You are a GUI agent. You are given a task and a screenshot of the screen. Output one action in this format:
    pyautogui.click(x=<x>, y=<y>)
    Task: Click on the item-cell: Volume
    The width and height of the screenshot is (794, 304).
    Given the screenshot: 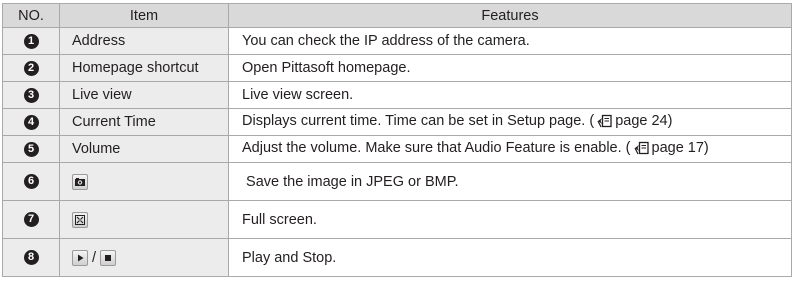 What is the action you would take?
    pyautogui.click(x=144, y=149)
    